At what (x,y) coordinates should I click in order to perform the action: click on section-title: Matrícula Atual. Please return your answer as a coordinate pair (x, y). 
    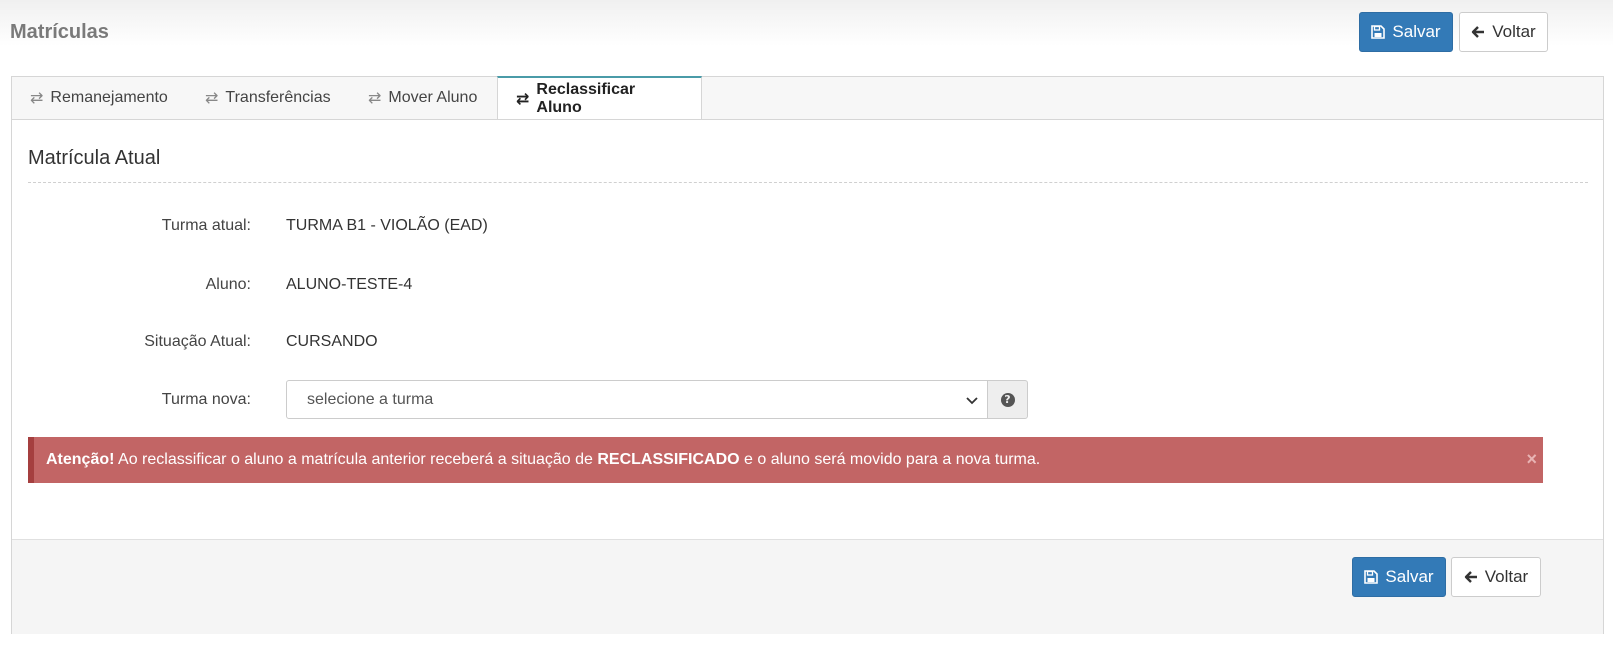
    Looking at the image, I should click on (94, 158).